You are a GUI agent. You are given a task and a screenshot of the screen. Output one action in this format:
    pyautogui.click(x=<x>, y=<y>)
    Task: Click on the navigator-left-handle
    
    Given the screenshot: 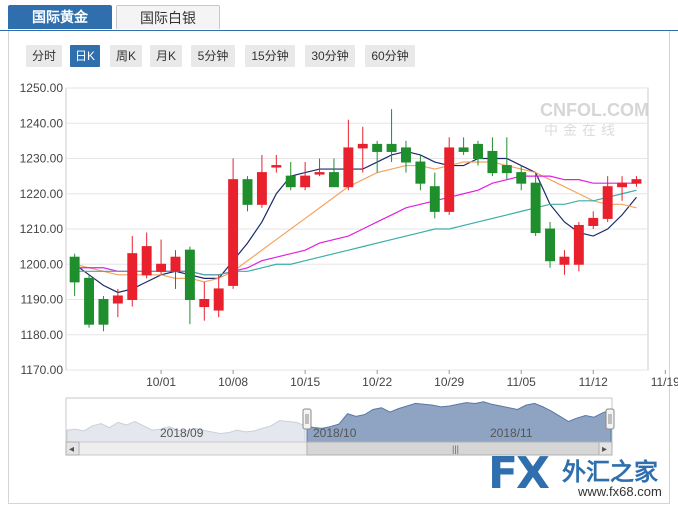 What is the action you would take?
    pyautogui.click(x=307, y=419)
    